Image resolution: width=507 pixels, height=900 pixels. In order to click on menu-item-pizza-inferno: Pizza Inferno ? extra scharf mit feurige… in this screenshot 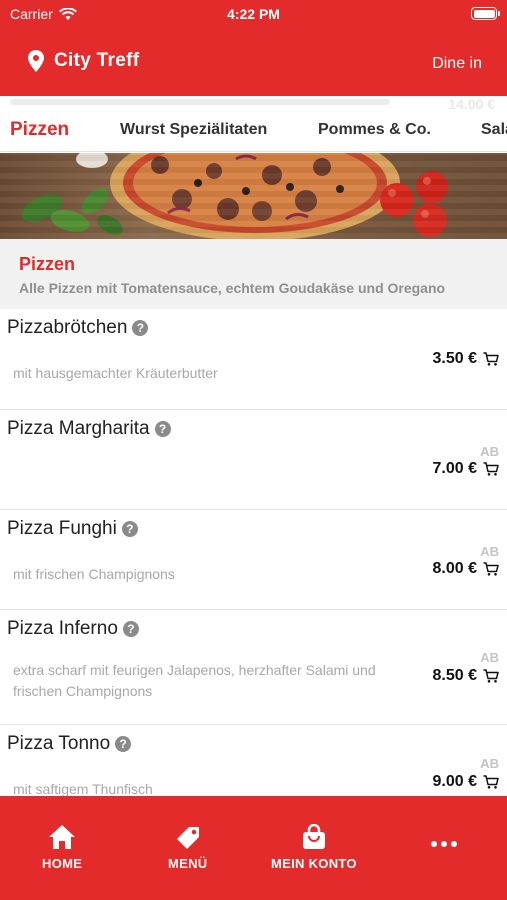, I will do `click(253, 667)`.